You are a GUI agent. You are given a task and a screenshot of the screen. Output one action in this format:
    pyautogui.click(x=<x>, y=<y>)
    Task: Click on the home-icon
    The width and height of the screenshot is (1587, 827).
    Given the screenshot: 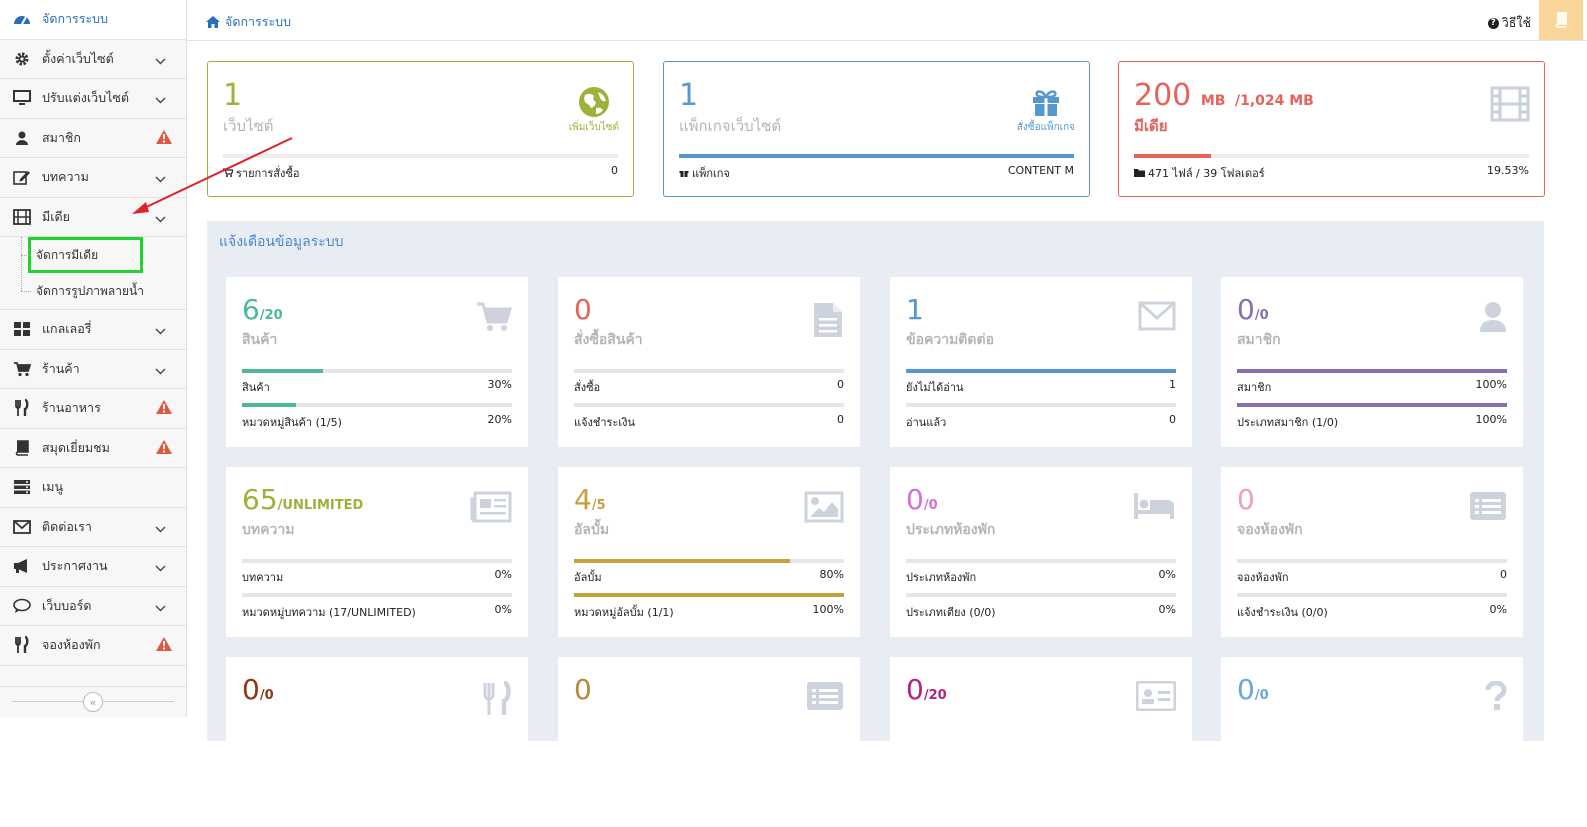 What is the action you would take?
    pyautogui.click(x=213, y=22)
    